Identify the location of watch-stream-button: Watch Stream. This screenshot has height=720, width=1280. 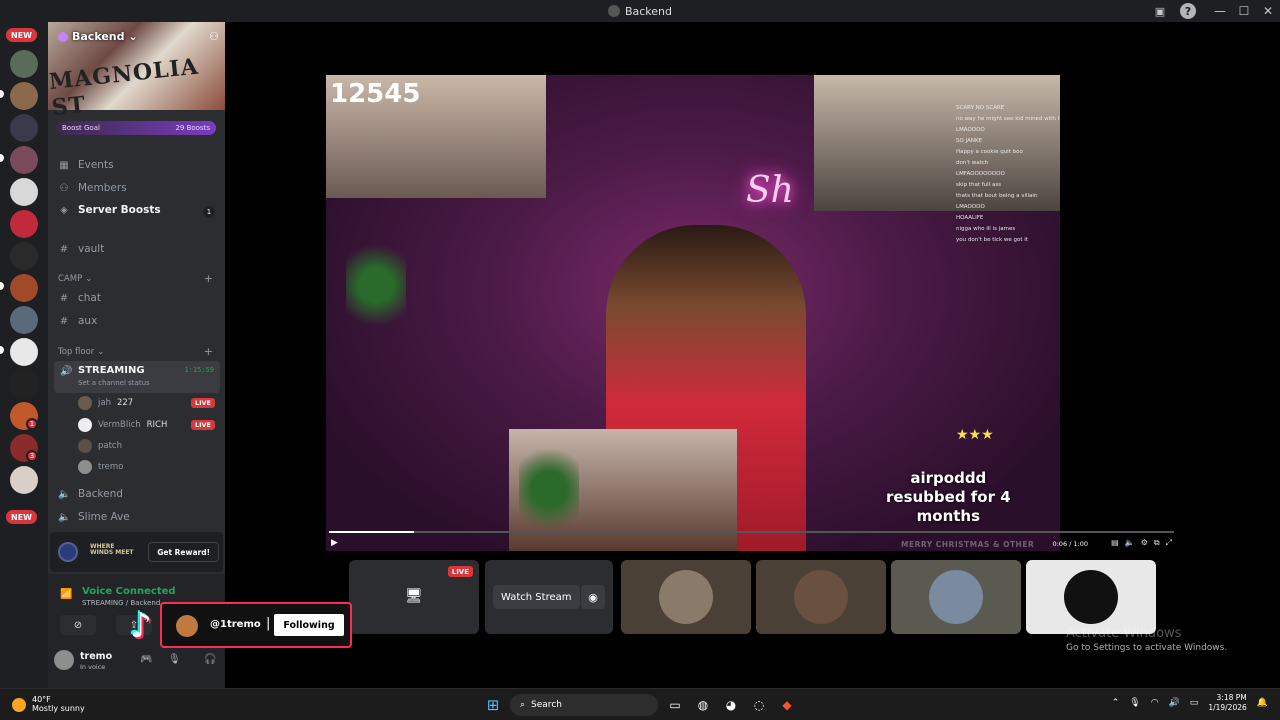
(536, 597).